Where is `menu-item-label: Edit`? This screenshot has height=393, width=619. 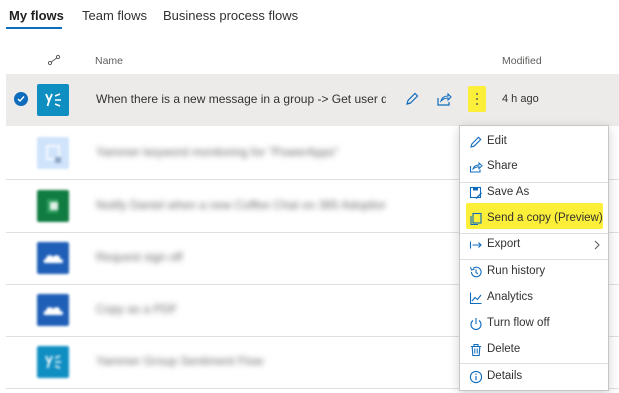
menu-item-label: Edit is located at coordinates (497, 141).